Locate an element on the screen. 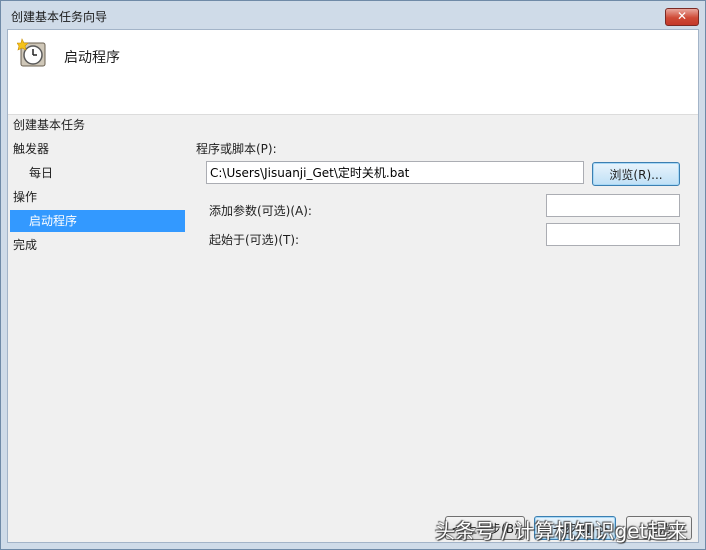  start-in-label: 起始于(可选)(T): is located at coordinates (254, 240).